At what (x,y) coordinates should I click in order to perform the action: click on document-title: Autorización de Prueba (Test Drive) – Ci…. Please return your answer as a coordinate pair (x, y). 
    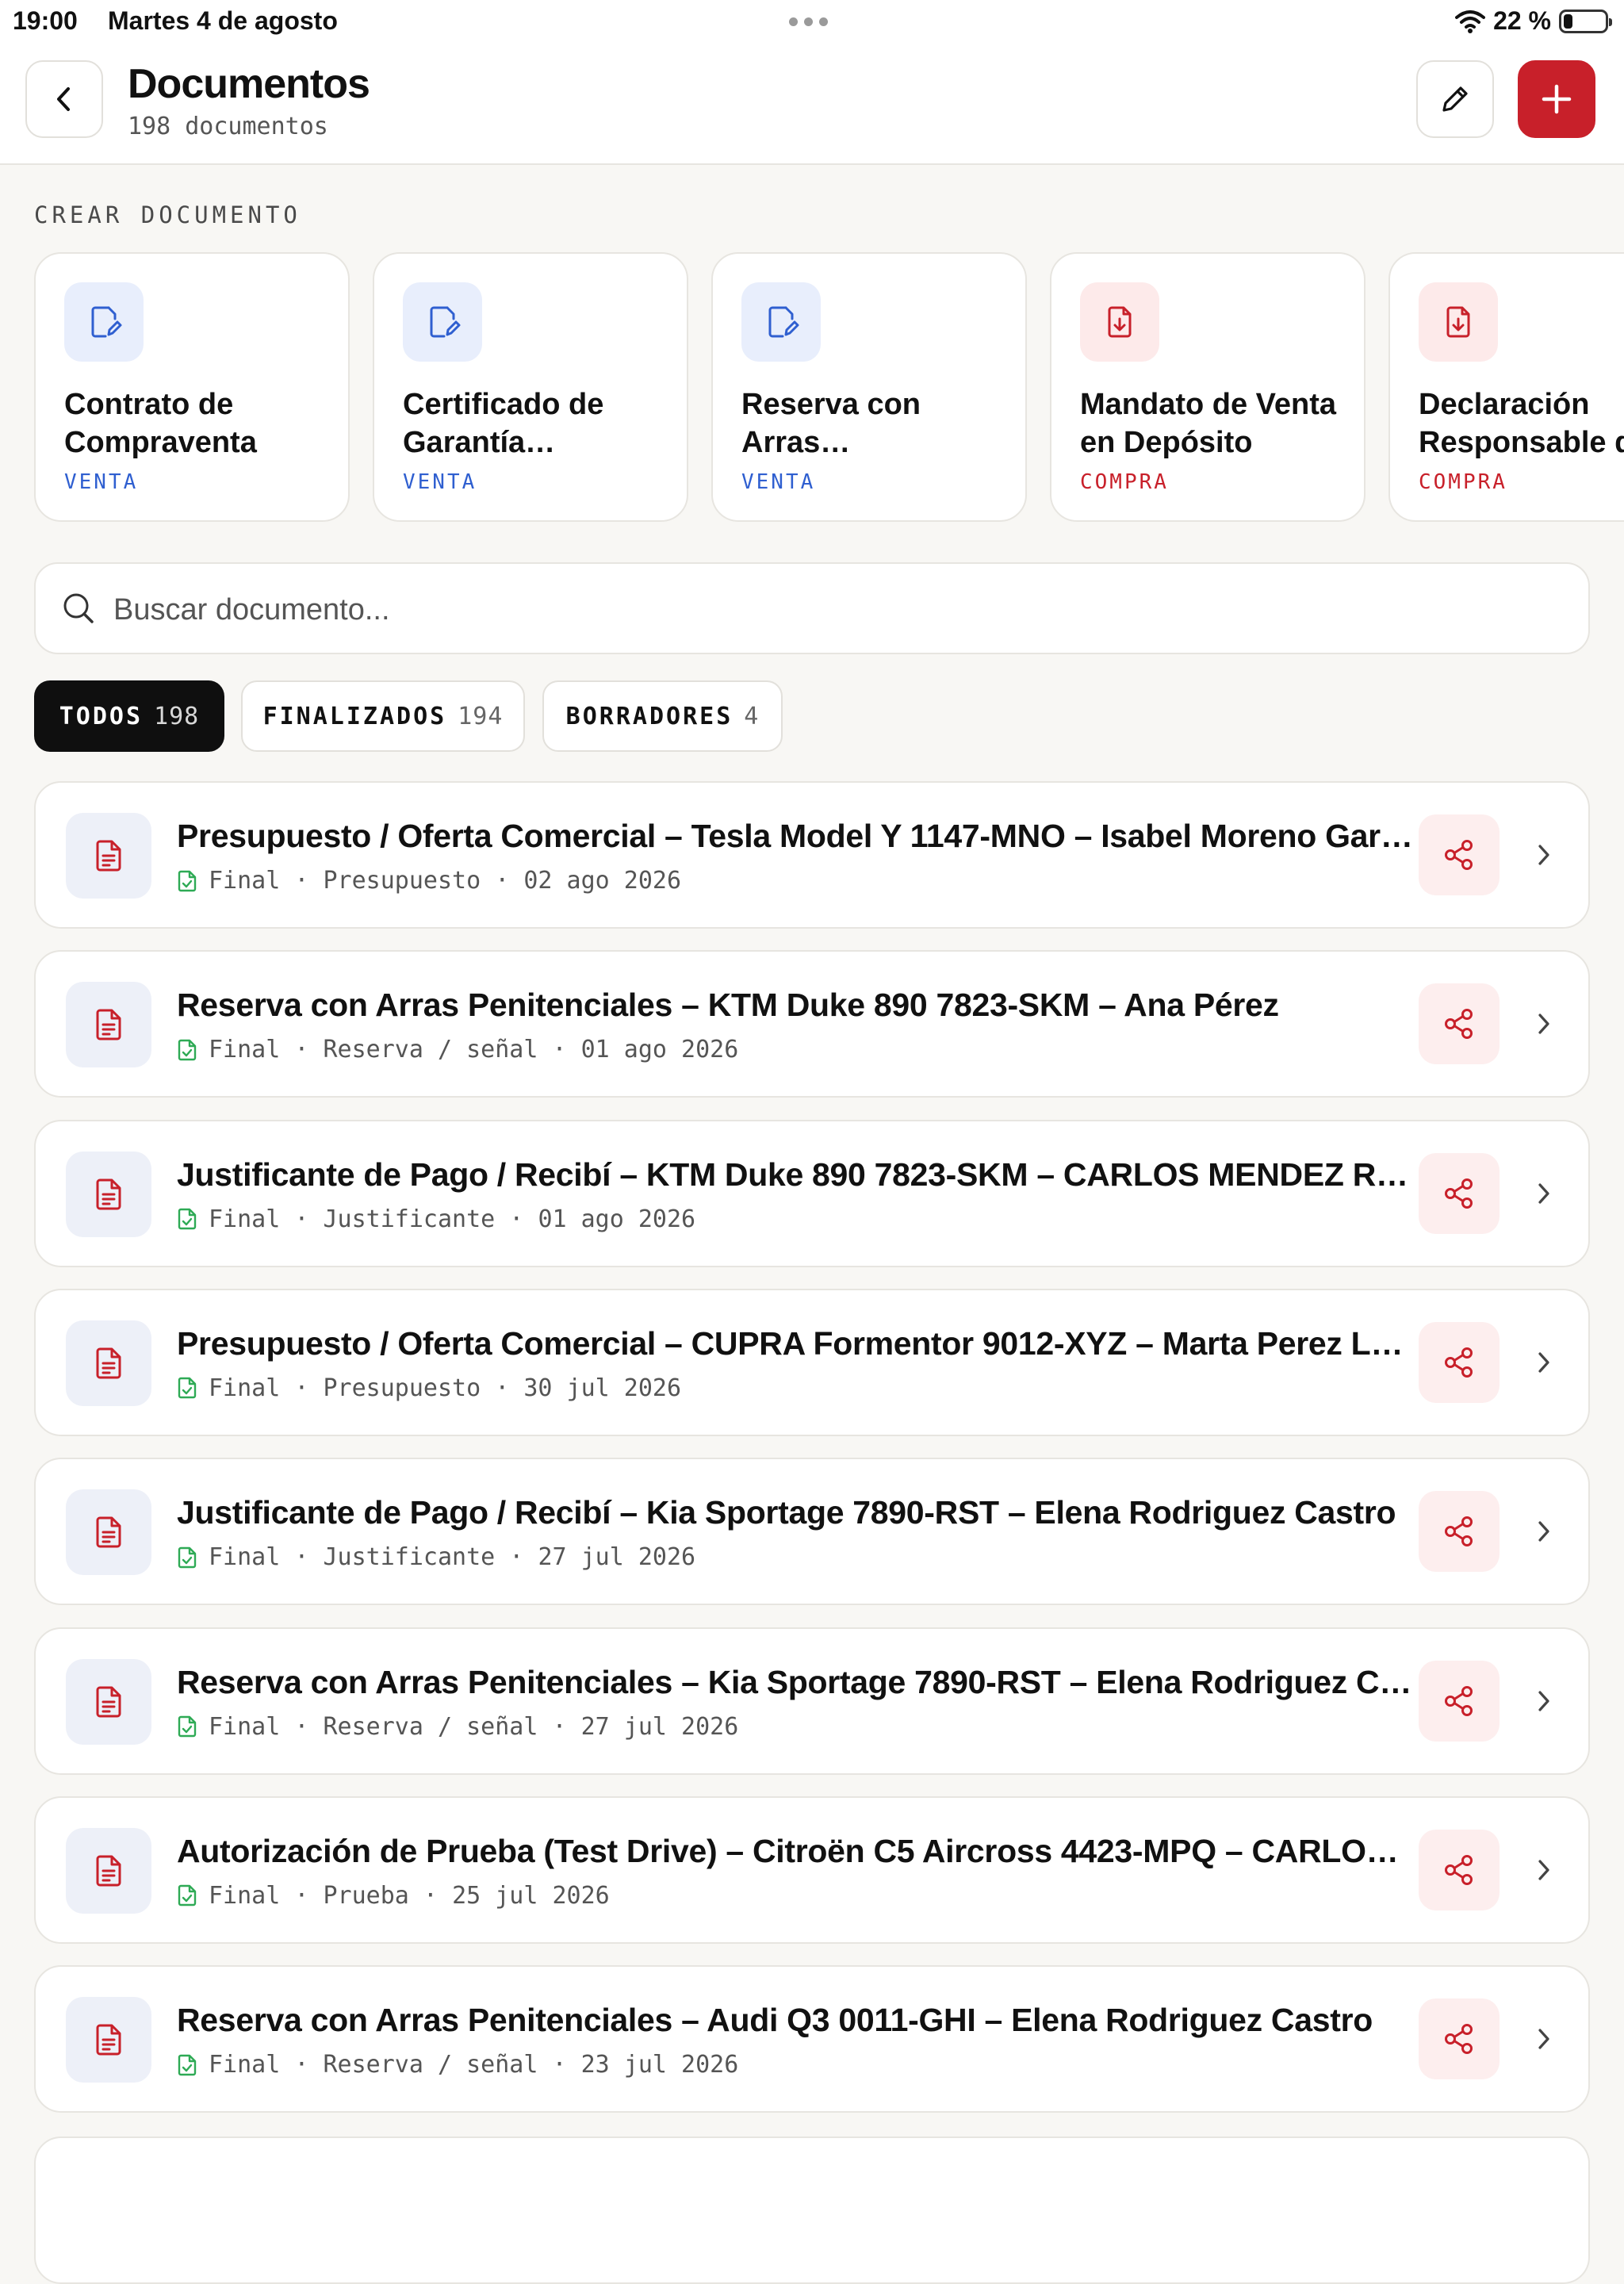
    Looking at the image, I should click on (795, 1850).